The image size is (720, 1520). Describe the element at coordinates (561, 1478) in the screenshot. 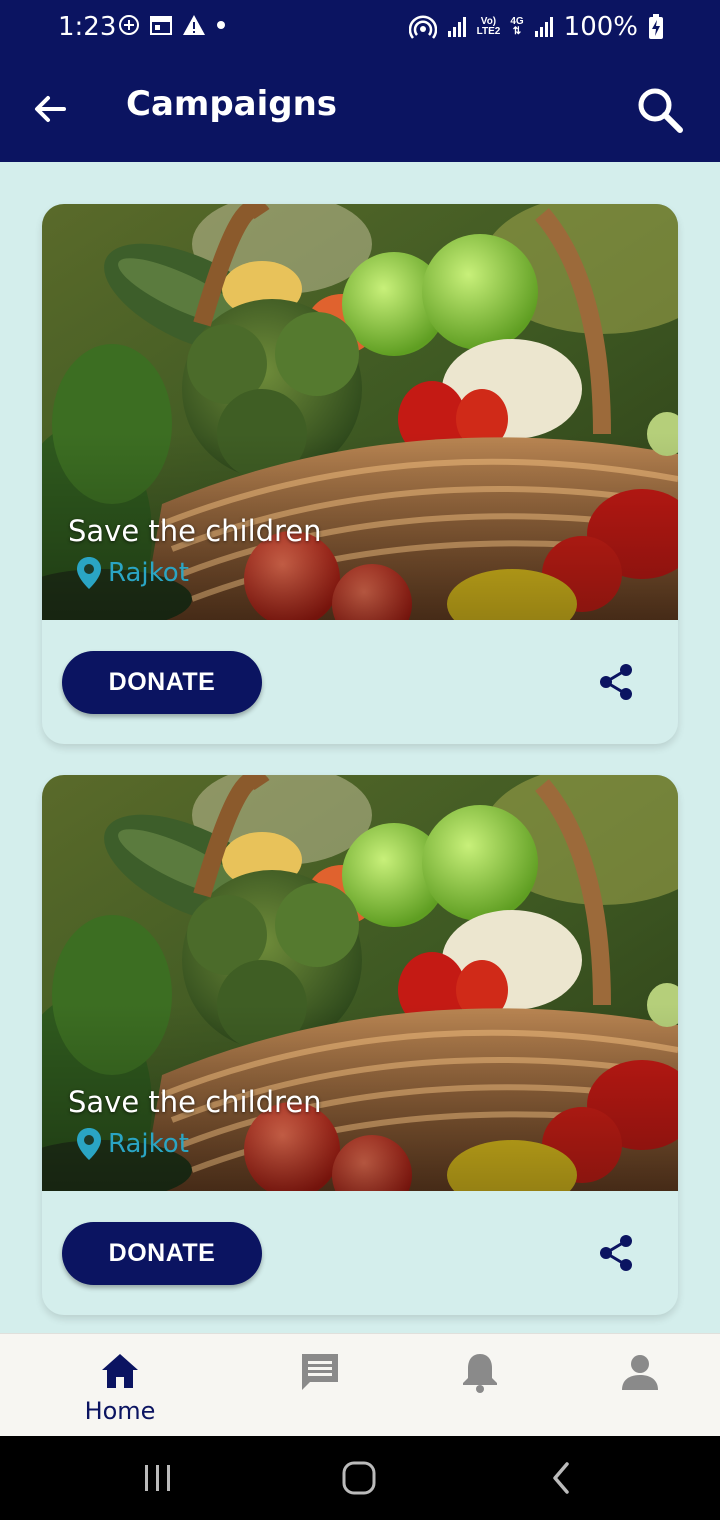

I see `back-system-button` at that location.